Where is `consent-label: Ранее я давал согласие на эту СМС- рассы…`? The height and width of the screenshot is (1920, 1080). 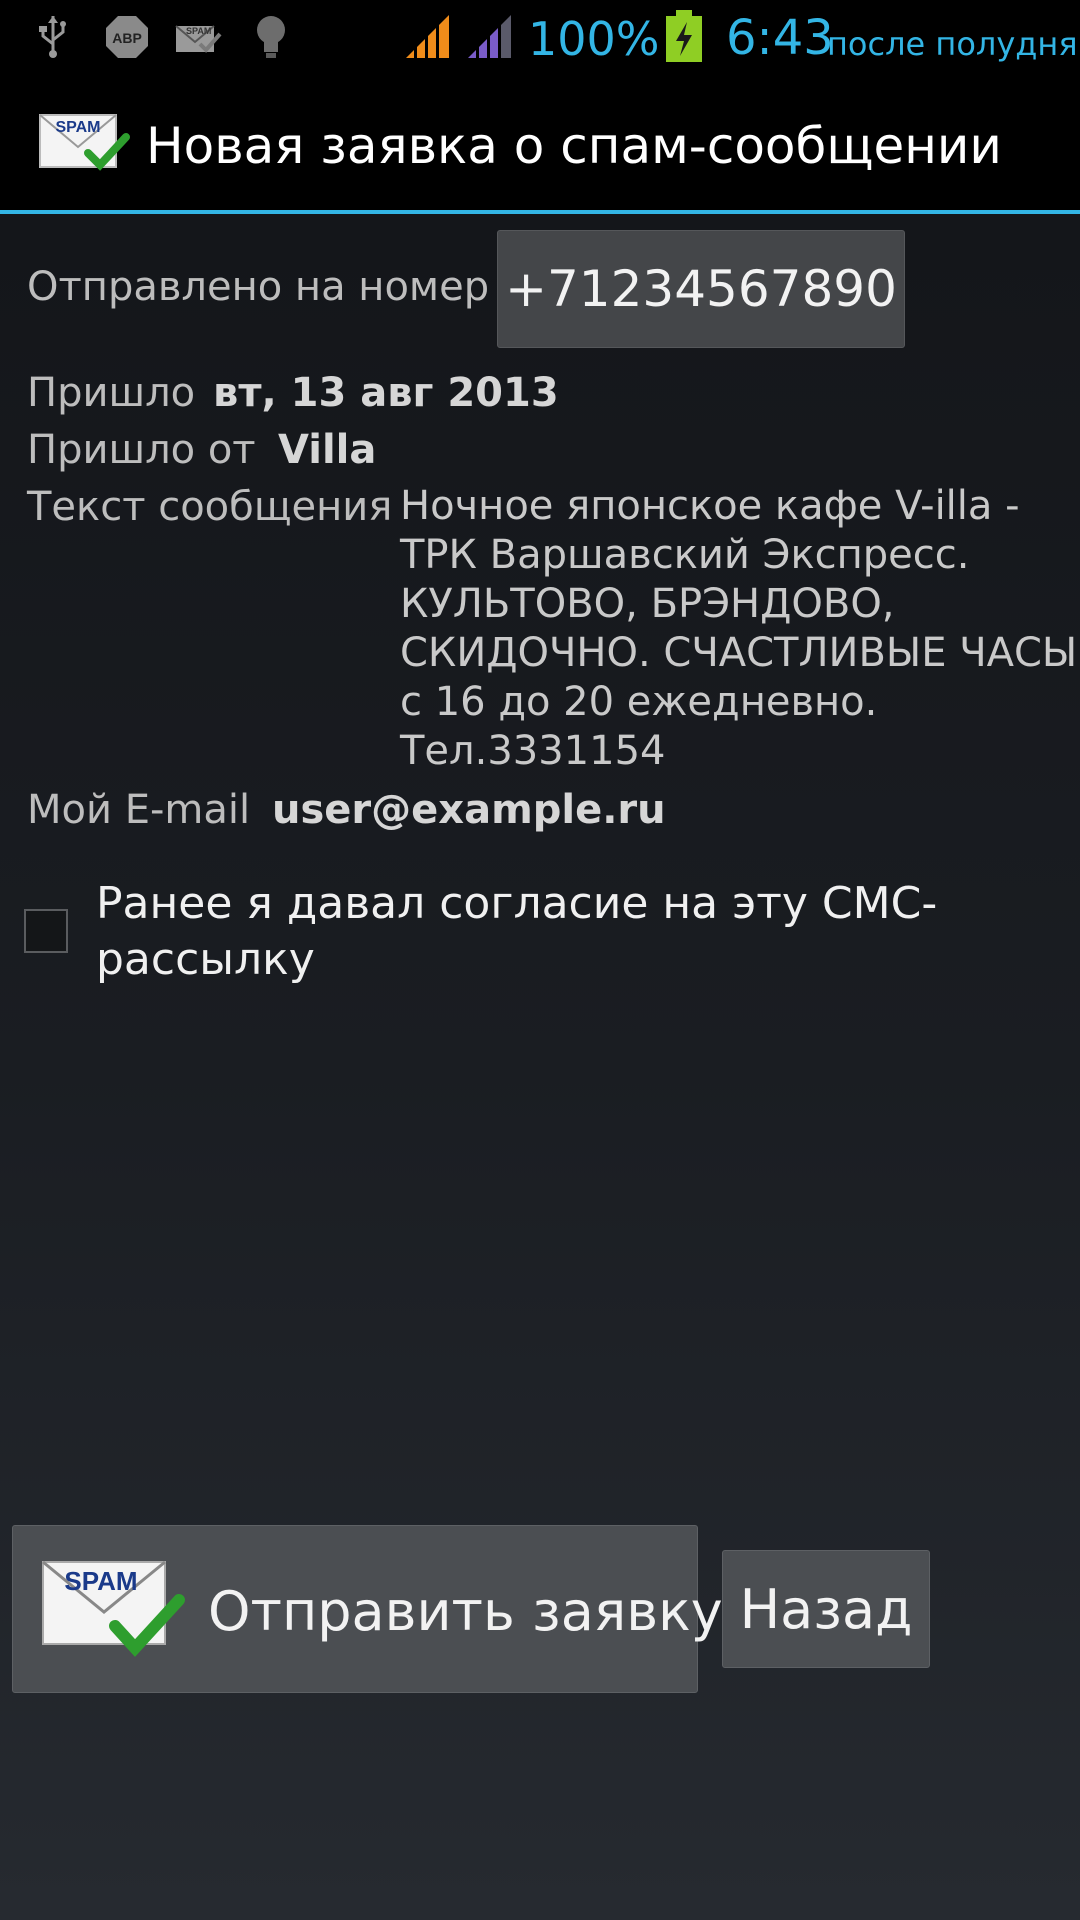
consent-label: Ранее я давал согласие на эту СМС- рассы… is located at coordinates (576, 932).